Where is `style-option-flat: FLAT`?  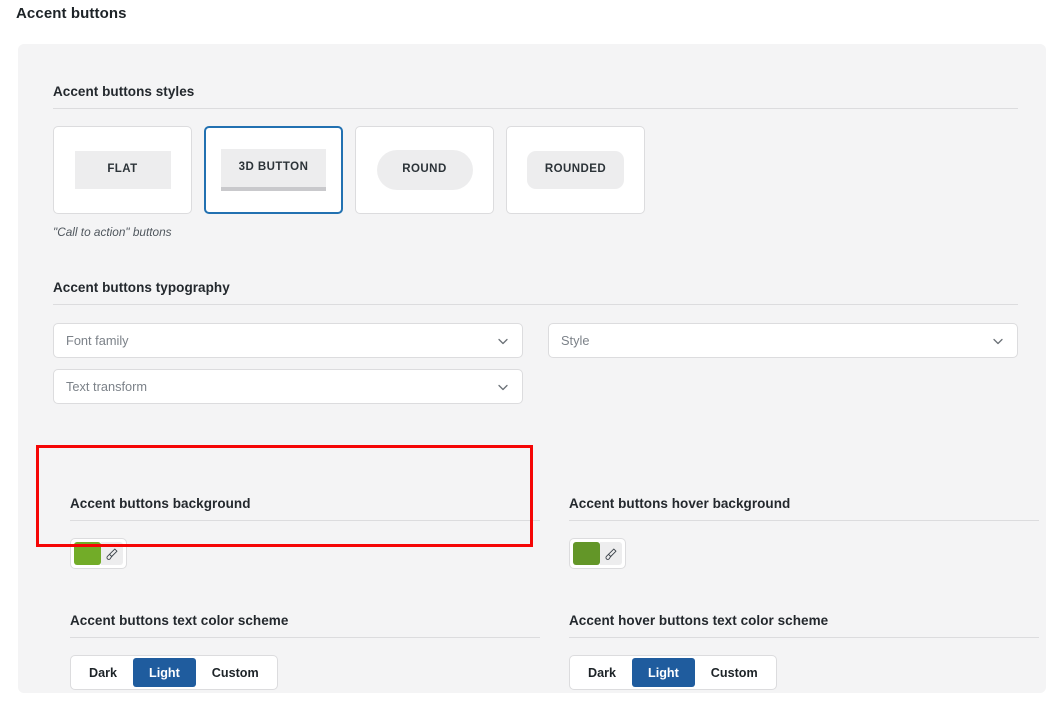 style-option-flat: FLAT is located at coordinates (122, 170).